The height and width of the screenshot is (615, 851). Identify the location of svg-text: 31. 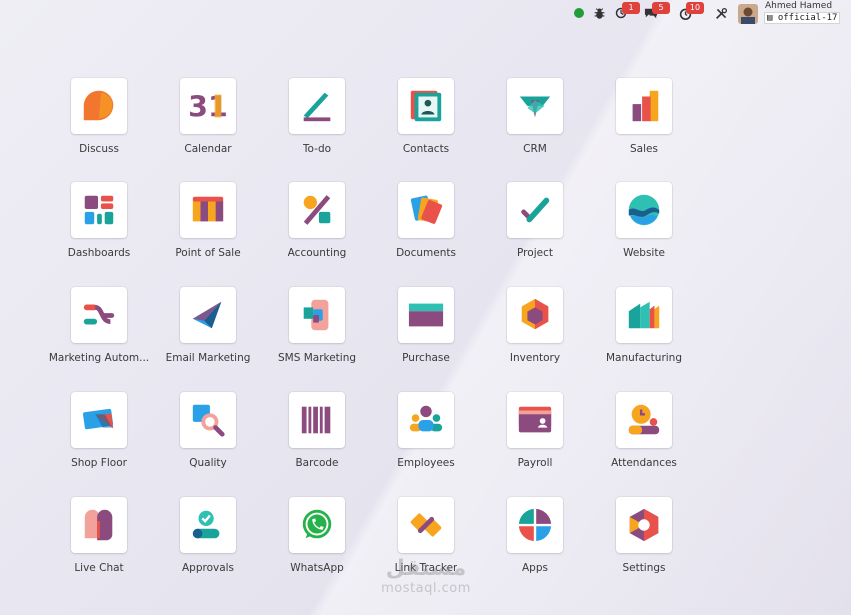
(208, 106).